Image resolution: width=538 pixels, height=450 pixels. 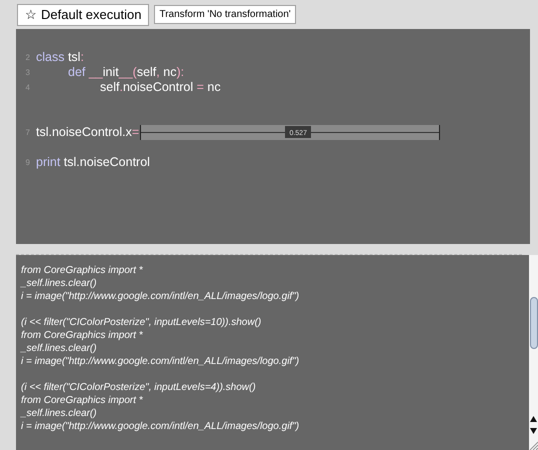 What do you see at coordinates (139, 387) in the screenshot?
I see `output-line: (i << filter("CIColorPosterize", inputLevels=4)).show()` at bounding box center [139, 387].